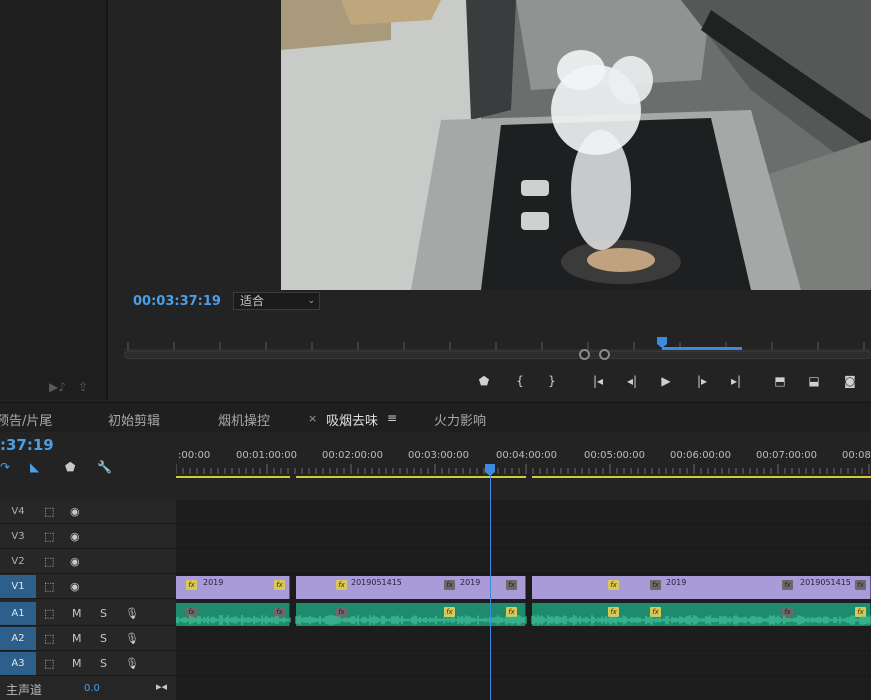 The width and height of the screenshot is (871, 700). Describe the element at coordinates (484, 381) in the screenshot. I see `add-marker-icon: ⬟` at that location.